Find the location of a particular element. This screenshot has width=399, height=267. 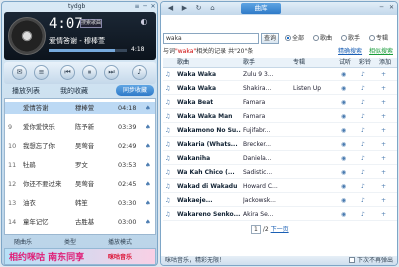

volume-icon: ◐ is located at coordinates (144, 22).